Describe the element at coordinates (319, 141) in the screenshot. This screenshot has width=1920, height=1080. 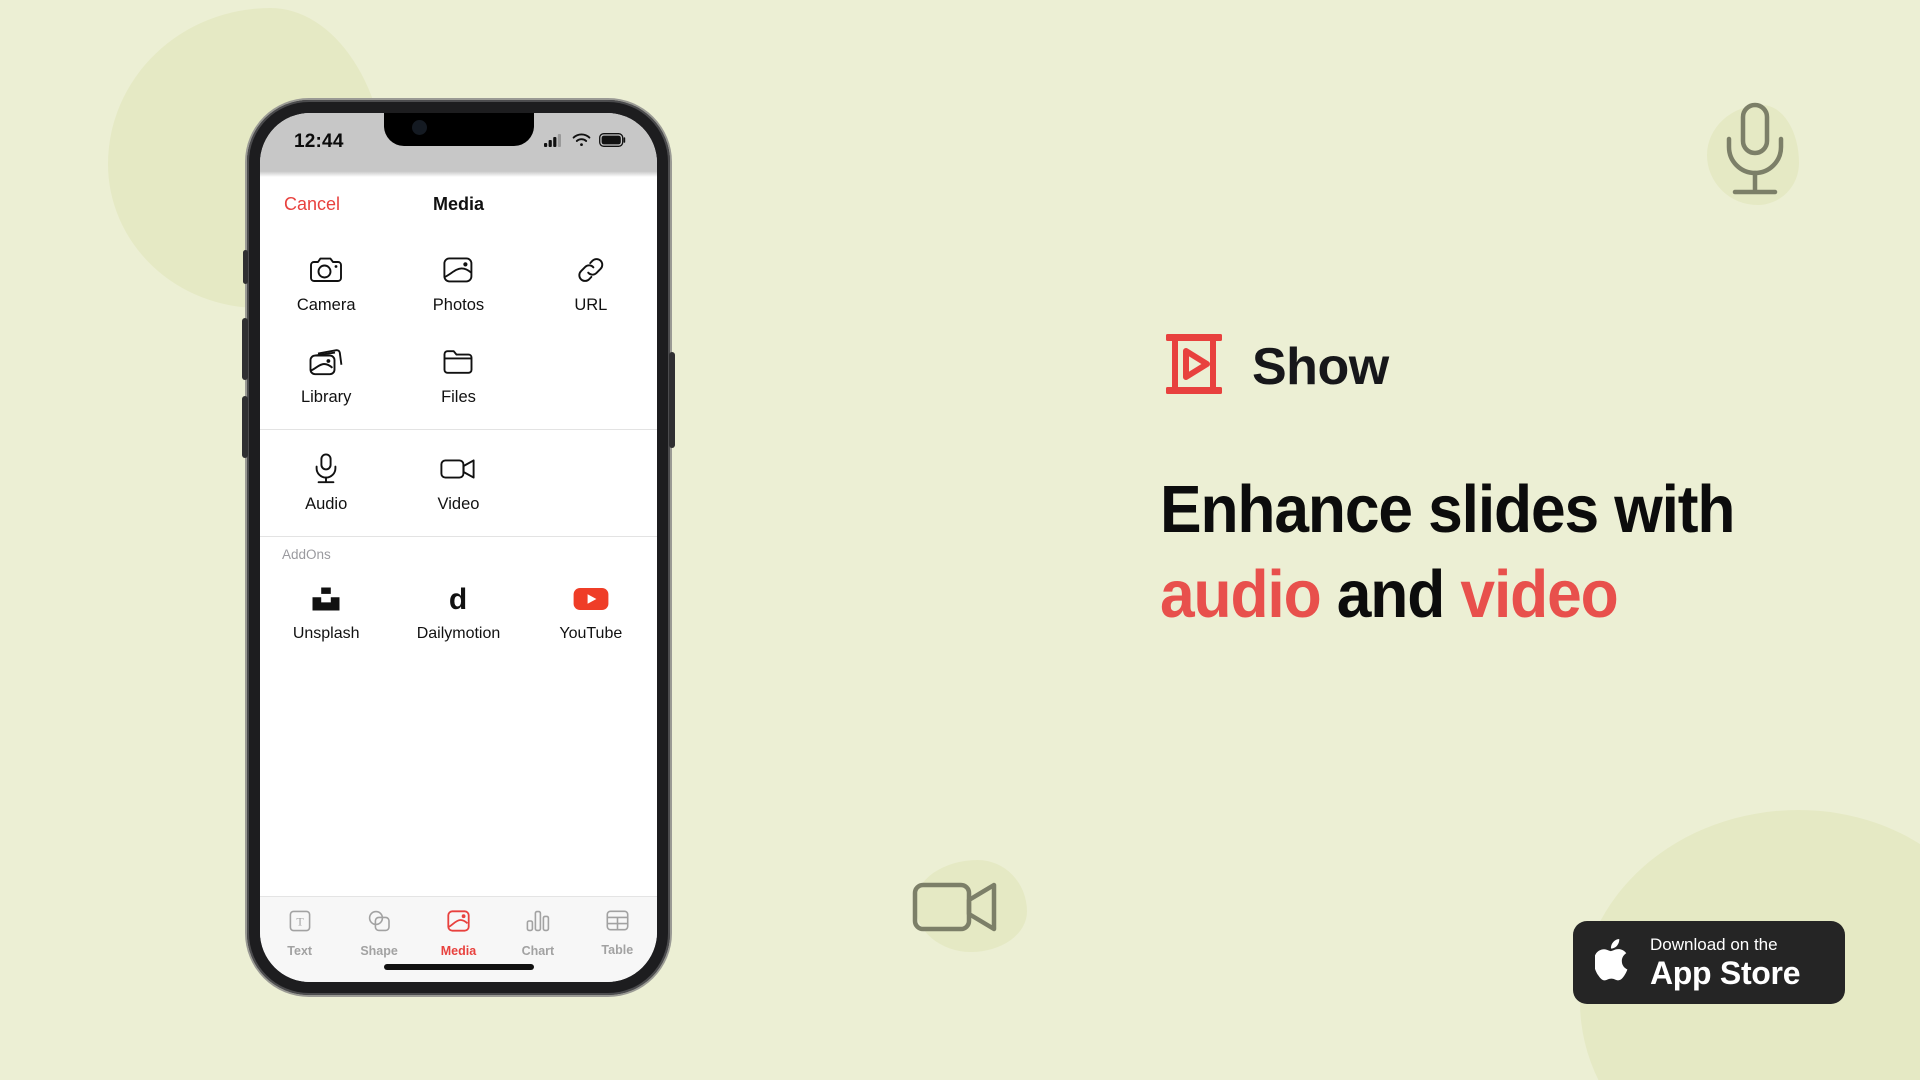
I see `status-time: 12:44` at that location.